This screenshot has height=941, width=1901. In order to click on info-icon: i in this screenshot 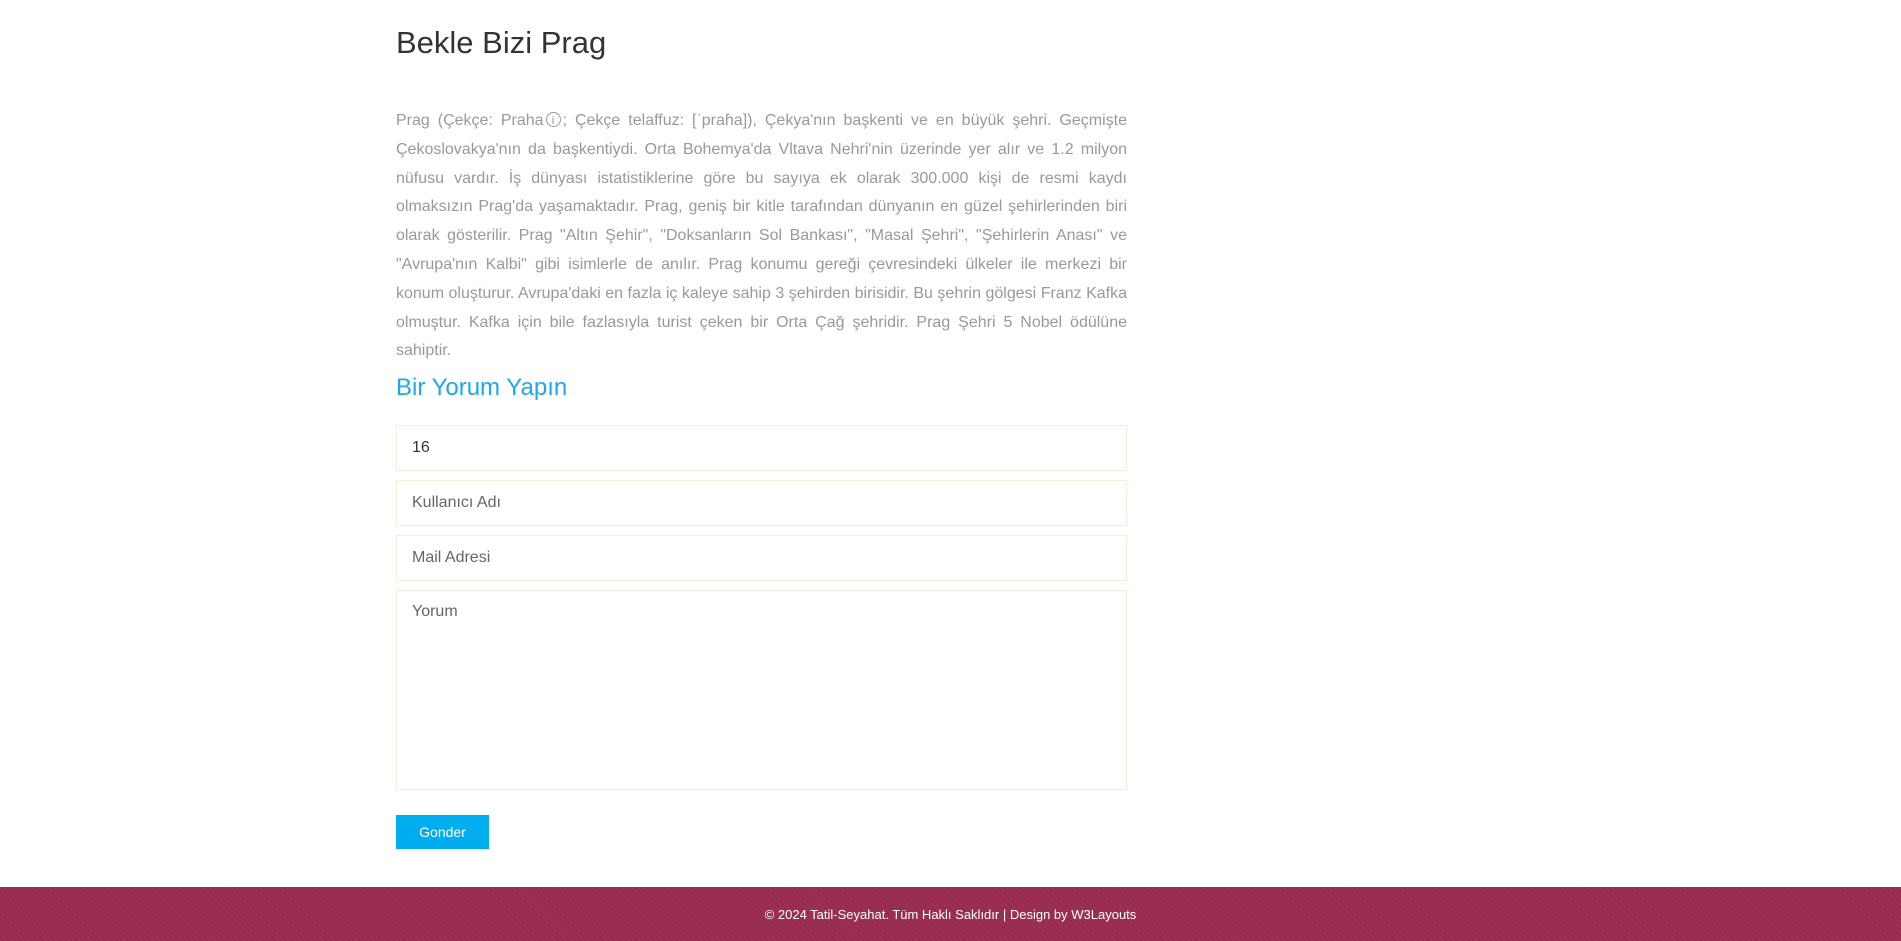, I will do `click(553, 119)`.